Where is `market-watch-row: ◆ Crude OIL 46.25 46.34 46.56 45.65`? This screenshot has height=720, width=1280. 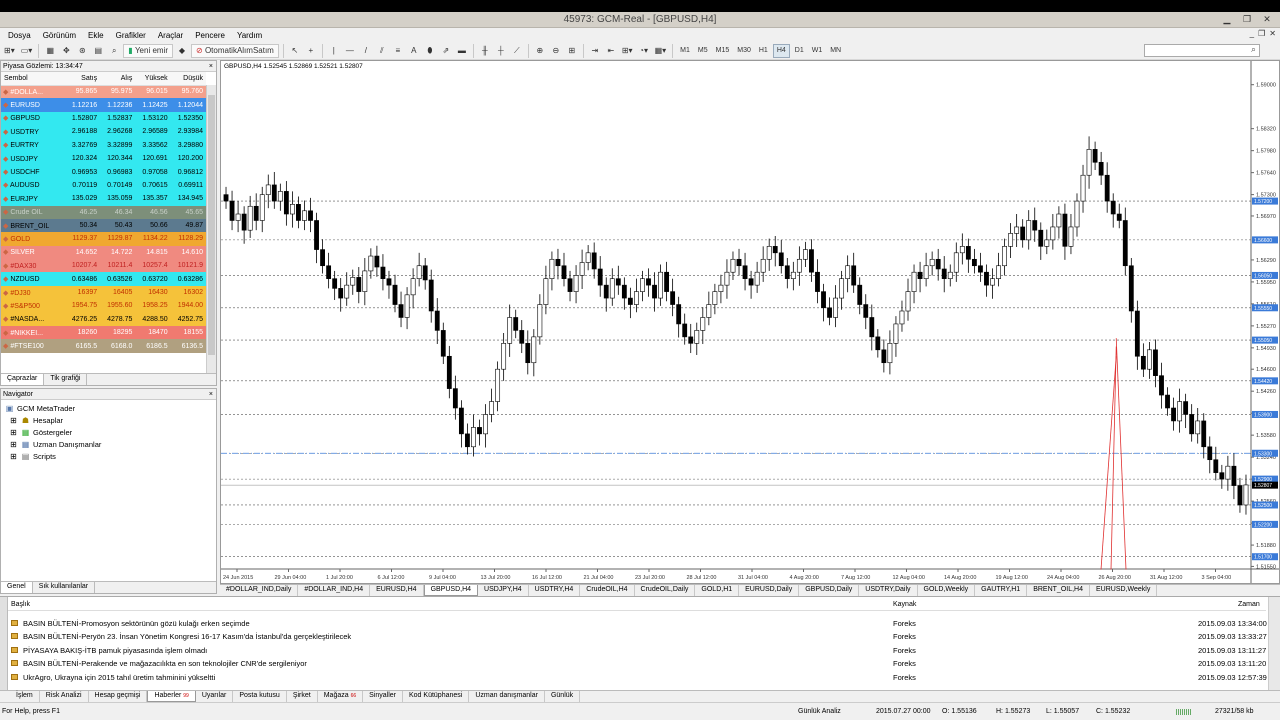
market-watch-row: ◆ Crude OIL 46.25 46.34 46.56 45.65 is located at coordinates (103, 212).